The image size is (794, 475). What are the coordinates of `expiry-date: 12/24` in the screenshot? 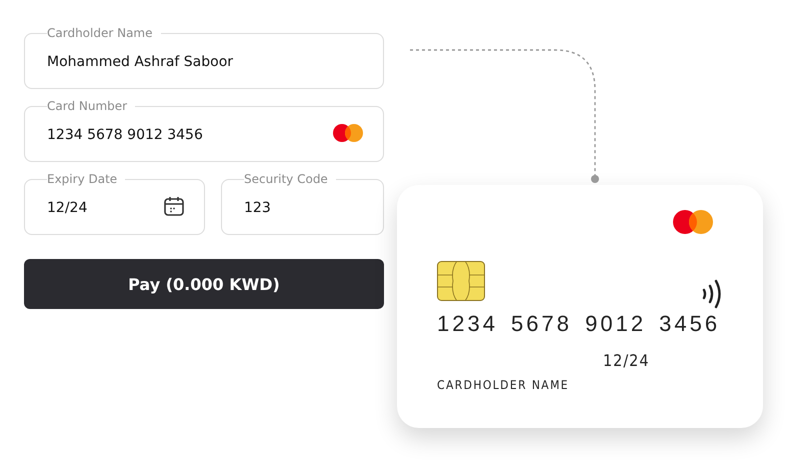 It's located at (626, 360).